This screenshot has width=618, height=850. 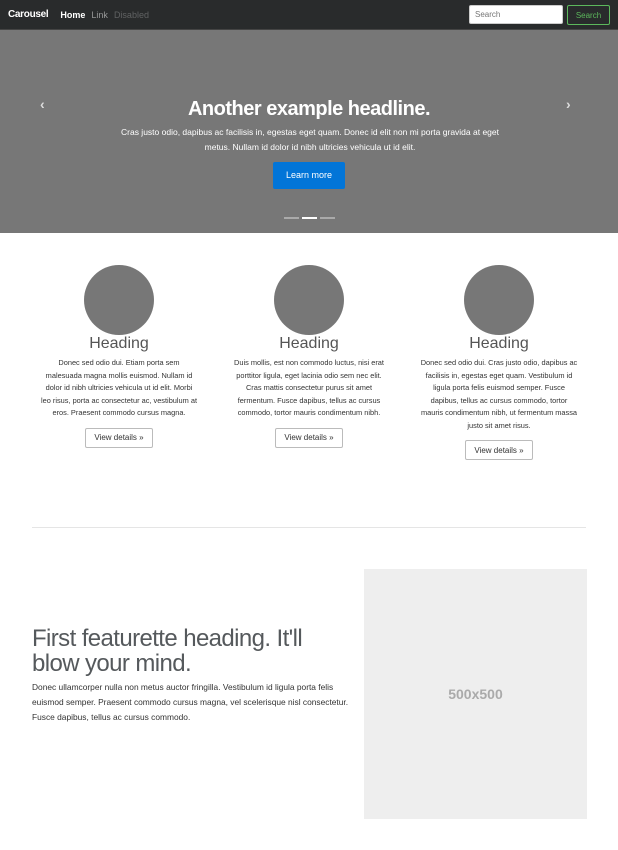 What do you see at coordinates (309, 15) in the screenshot?
I see `navbar: Carousel Home Link Disabled Search` at bounding box center [309, 15].